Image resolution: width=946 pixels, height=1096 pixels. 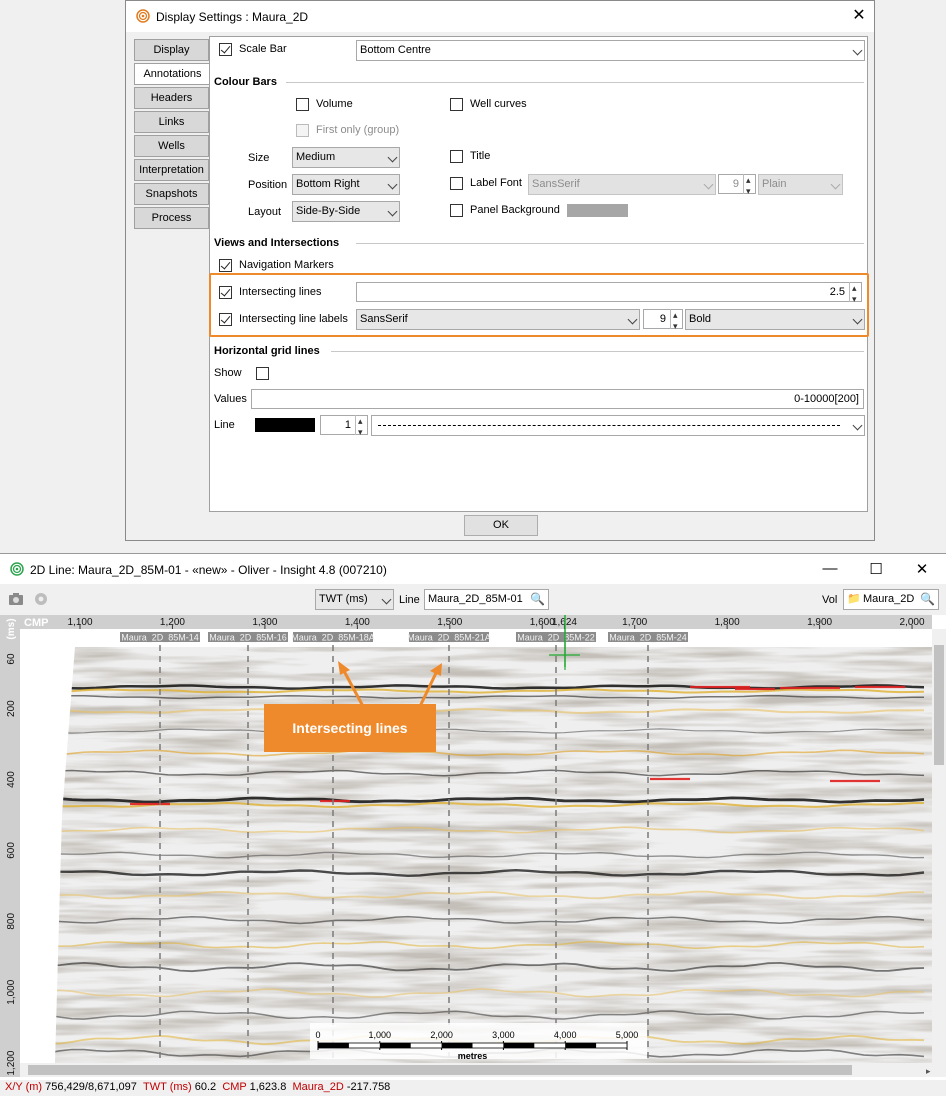 I want to click on panel-background-swatch, so click(x=597, y=210).